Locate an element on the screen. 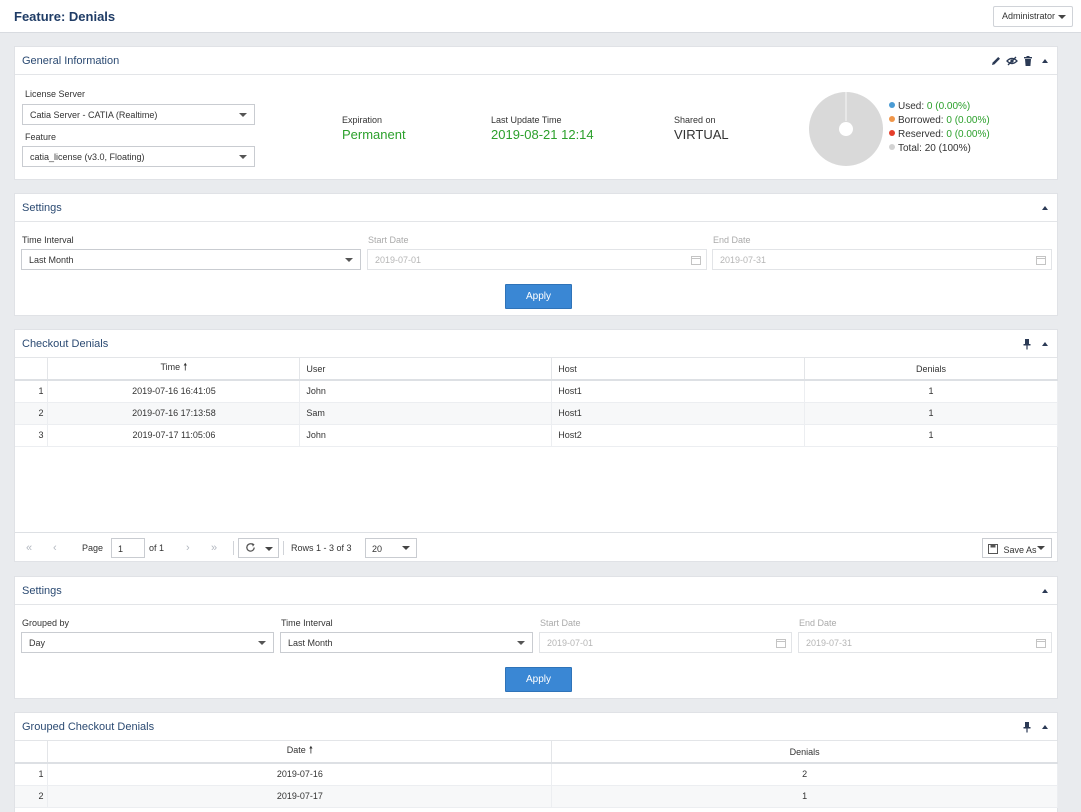 The width and height of the screenshot is (1081, 812). license-server-value: Catia Server - CATIA (Realtime) is located at coordinates (94, 115).